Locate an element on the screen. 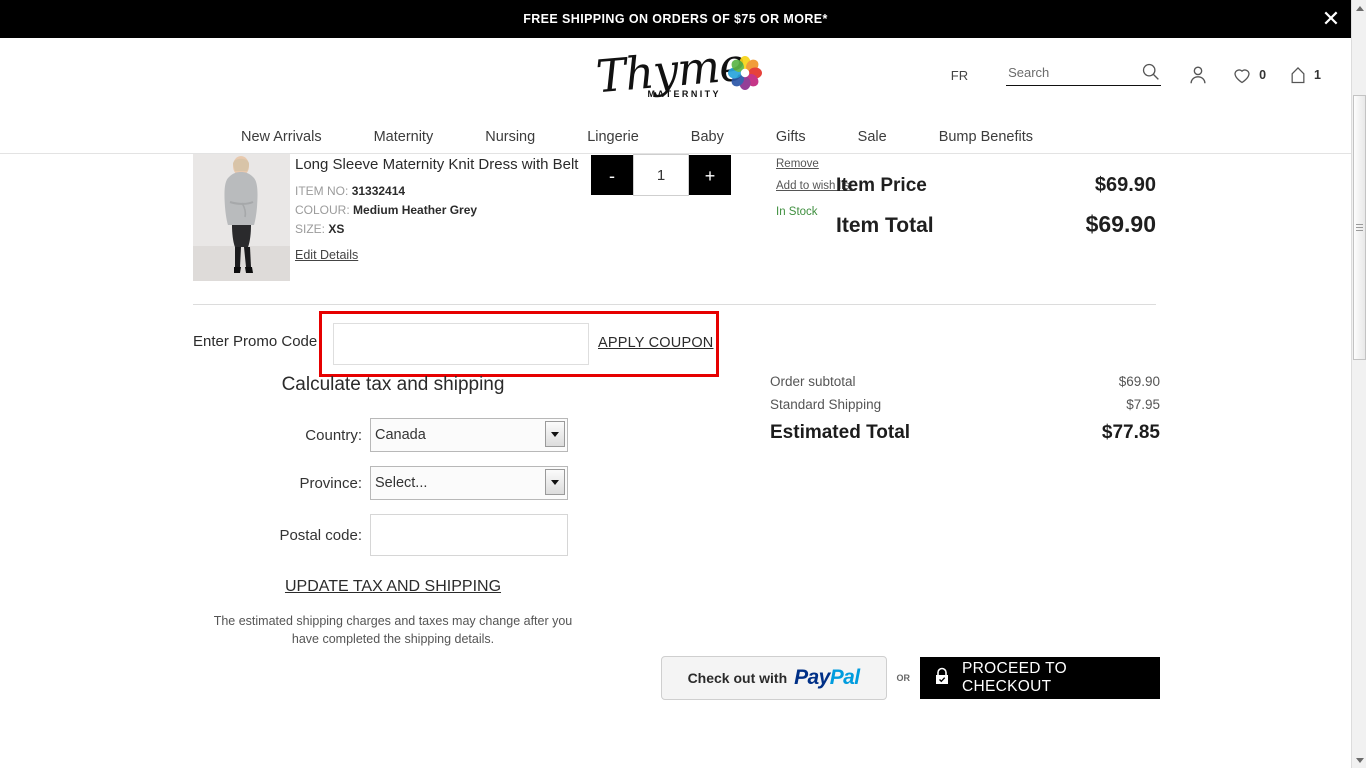 This screenshot has width=1366, height=768. country-row: Country: Canada is located at coordinates (393, 435).